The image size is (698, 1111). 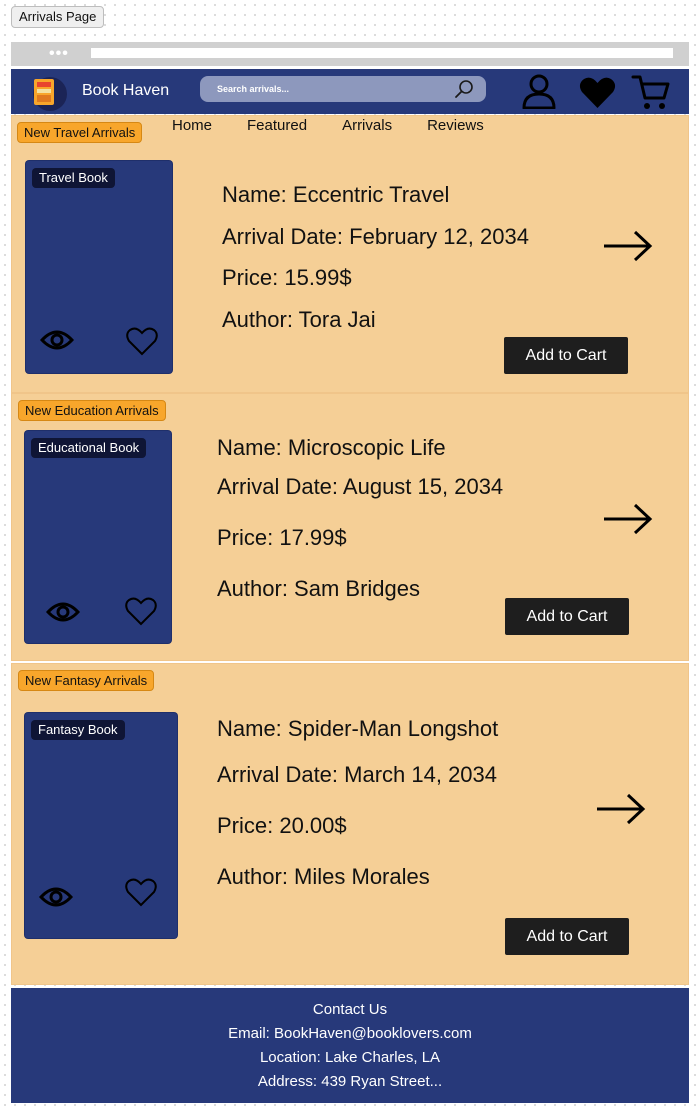 I want to click on footer-email: Email: BookHaven@booklovers.com, so click(x=350, y=1034).